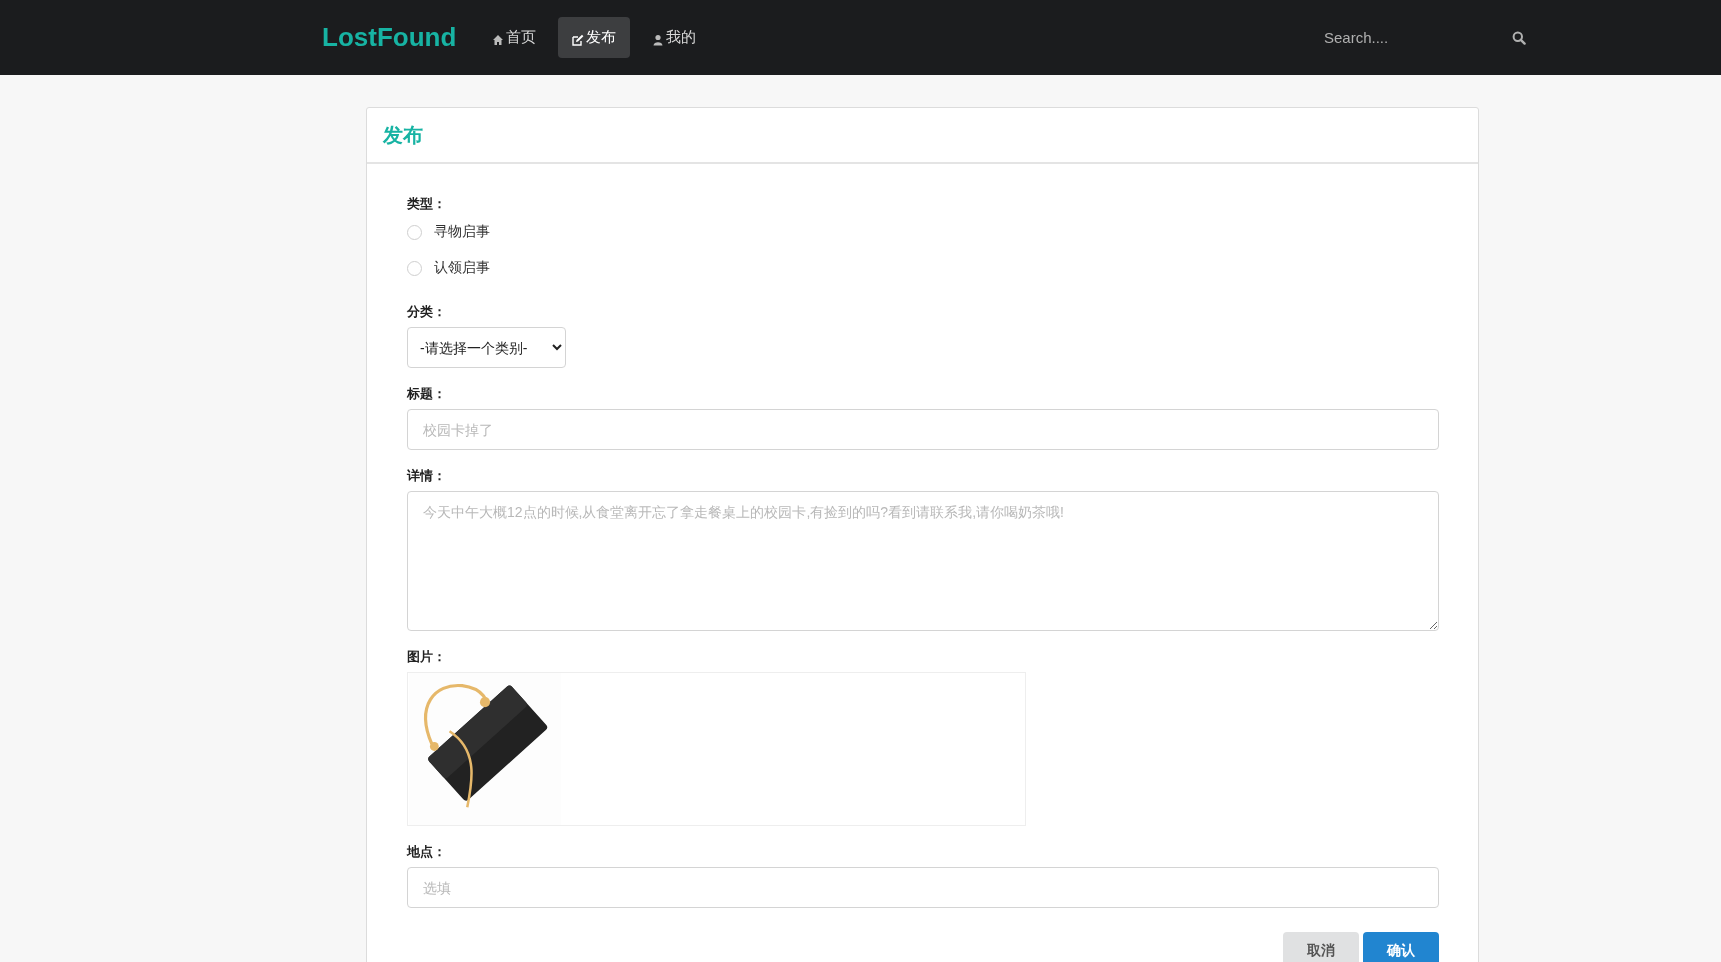 This screenshot has width=1721, height=962. I want to click on form-button: 取消, so click(1321, 947).